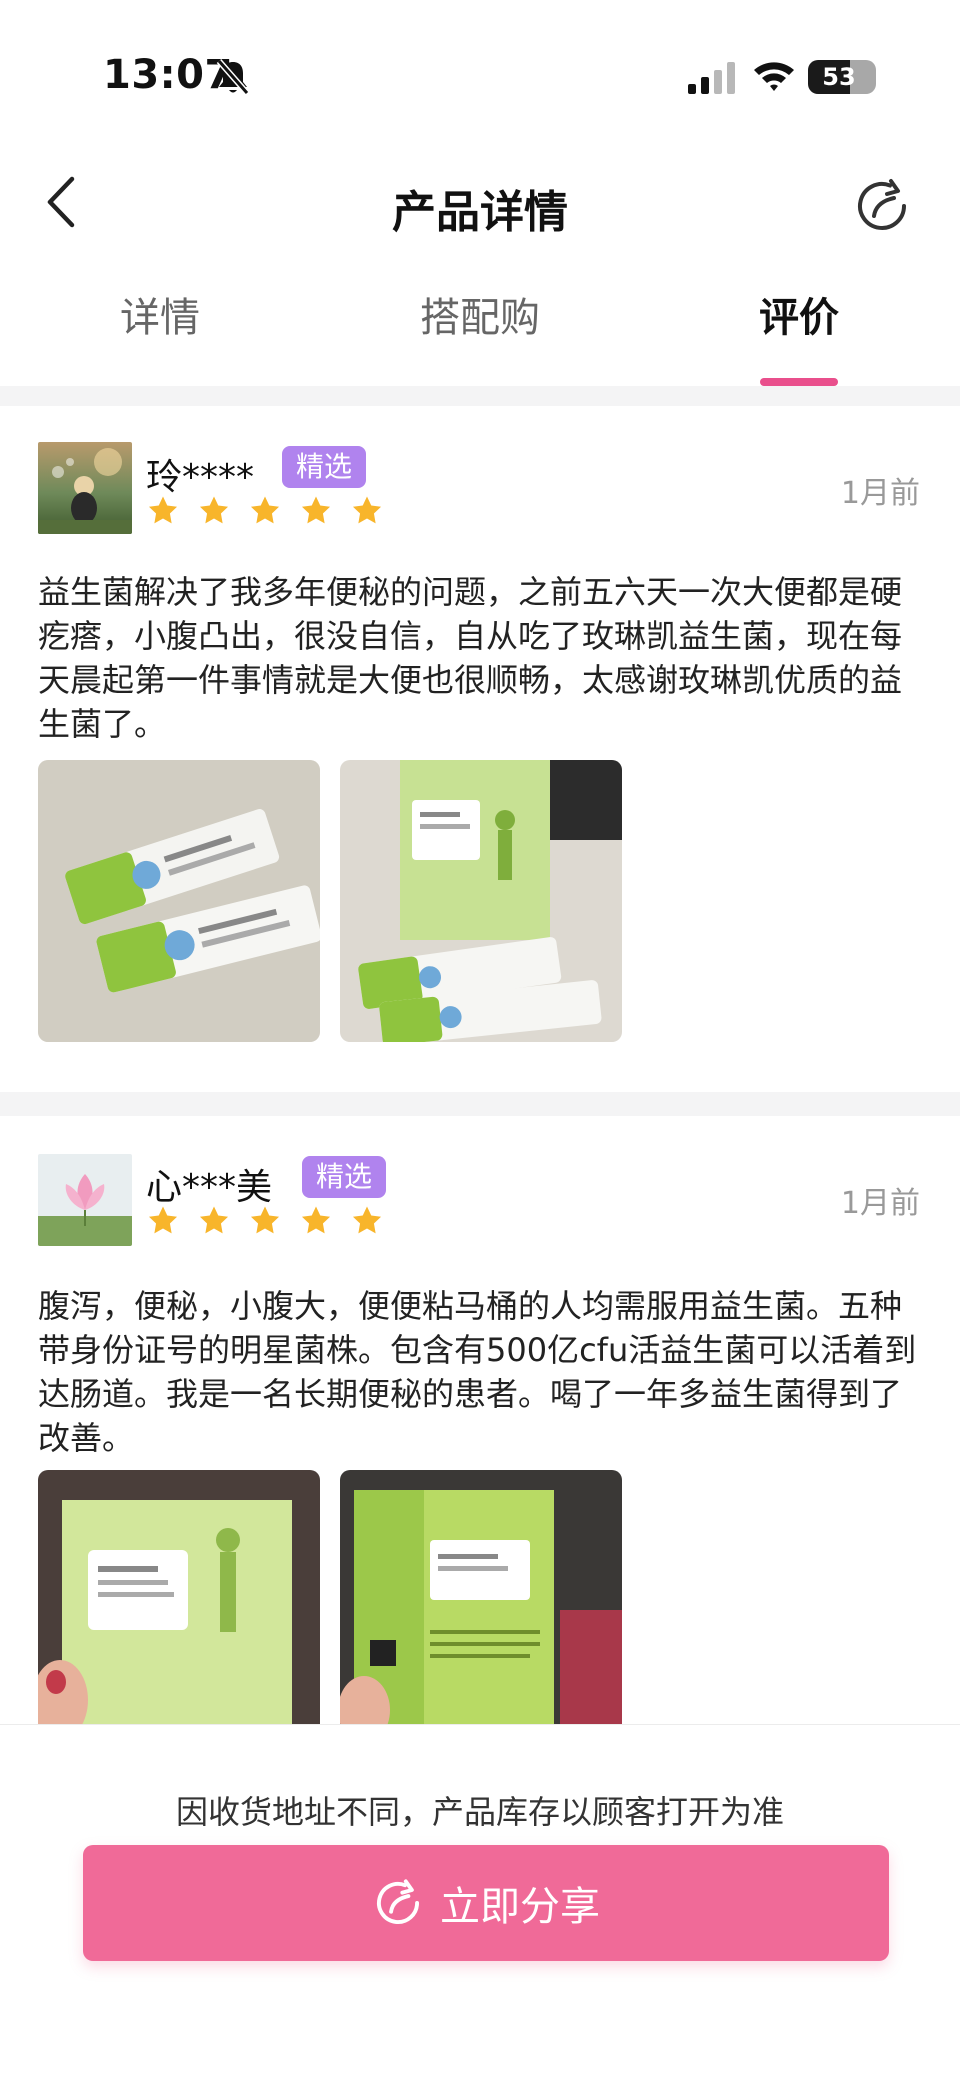 This screenshot has width=960, height=2079. What do you see at coordinates (233, 77) in the screenshot?
I see `bell-muted-icon` at bounding box center [233, 77].